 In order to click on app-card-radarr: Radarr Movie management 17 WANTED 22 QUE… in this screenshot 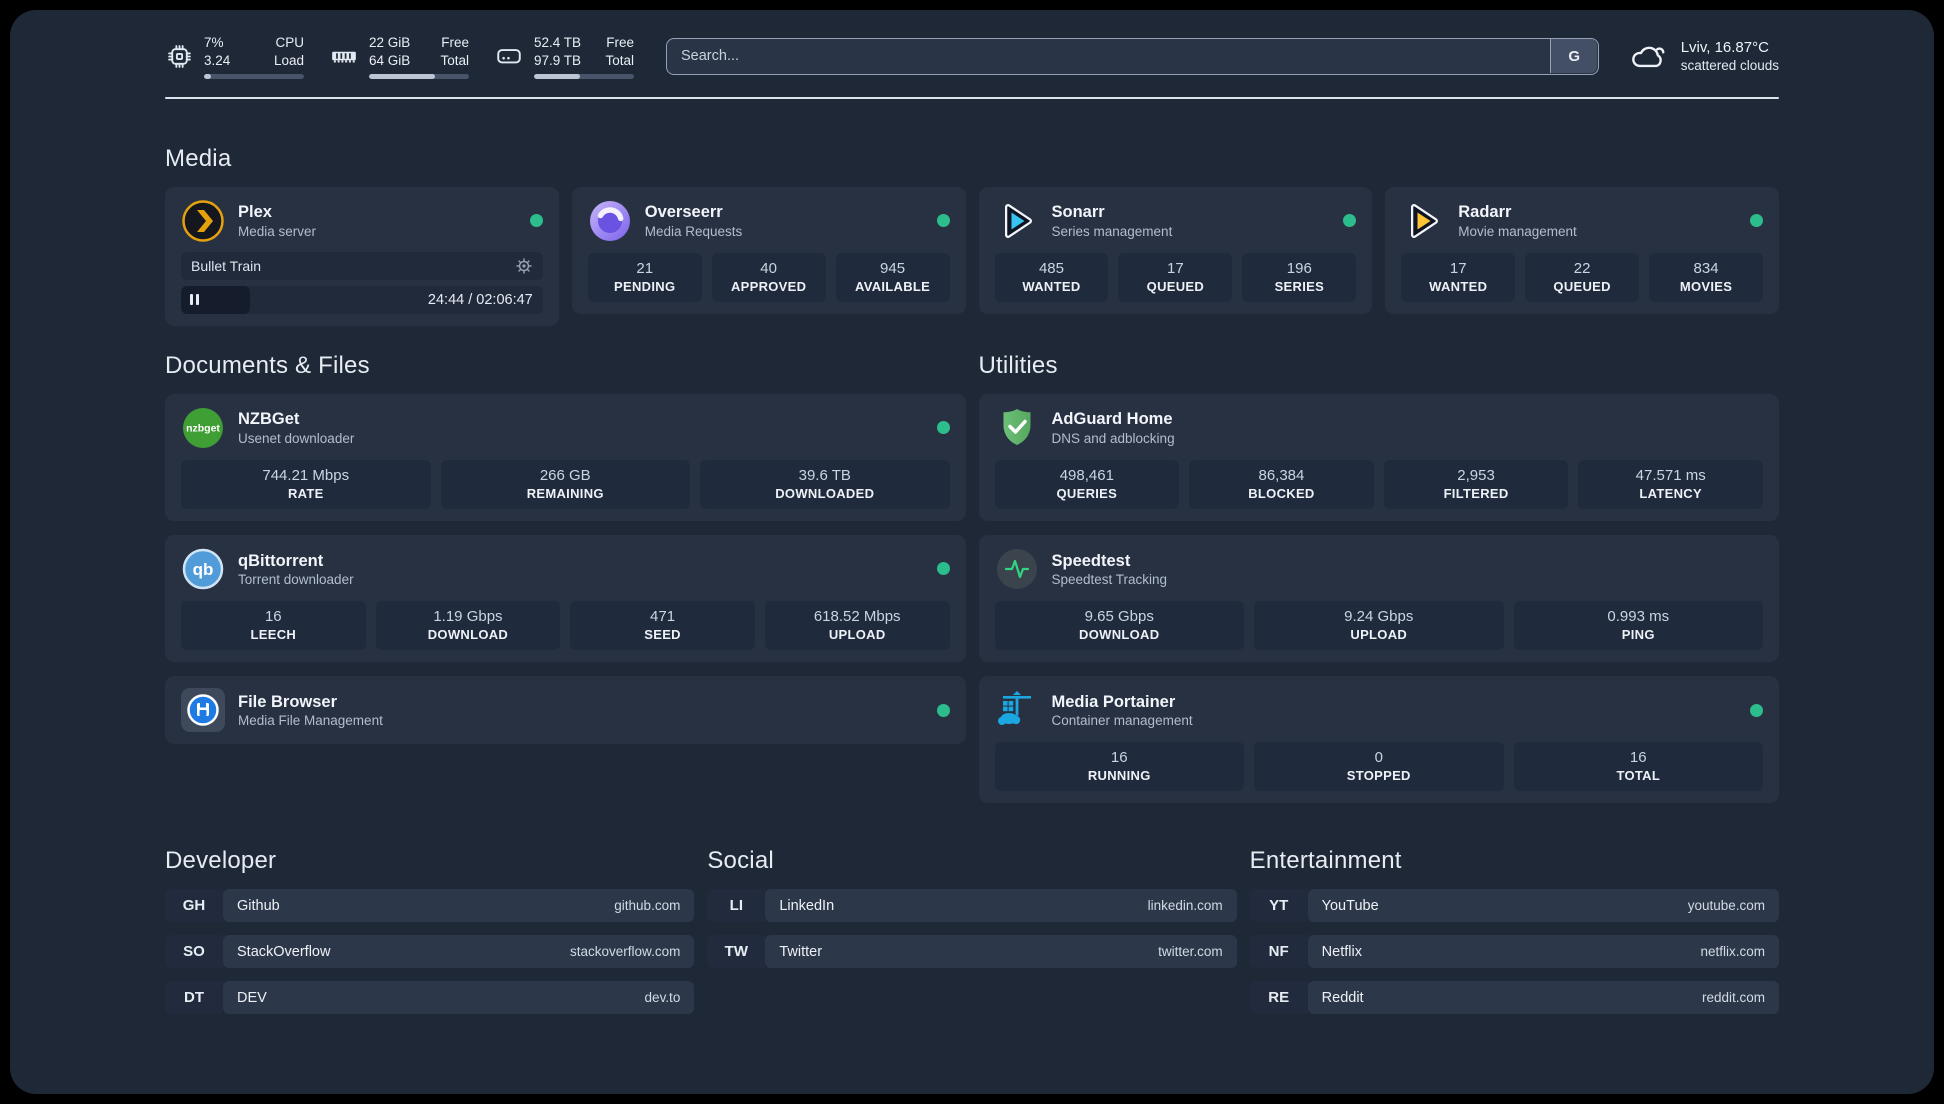, I will do `click(1582, 250)`.